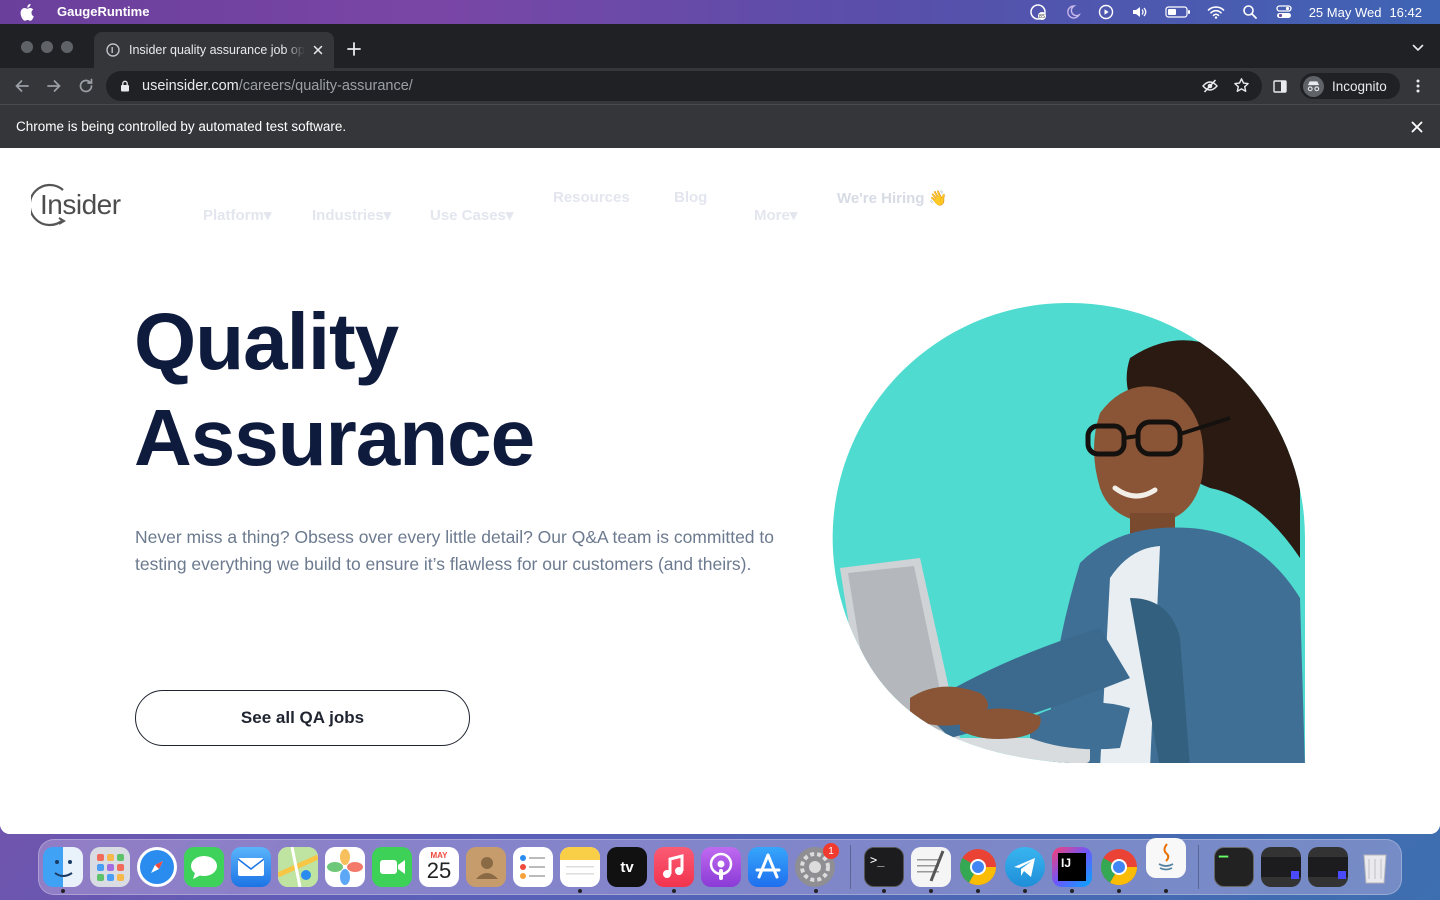  Describe the element at coordinates (931, 891) in the screenshot. I see `textedit-running-indicator` at that location.